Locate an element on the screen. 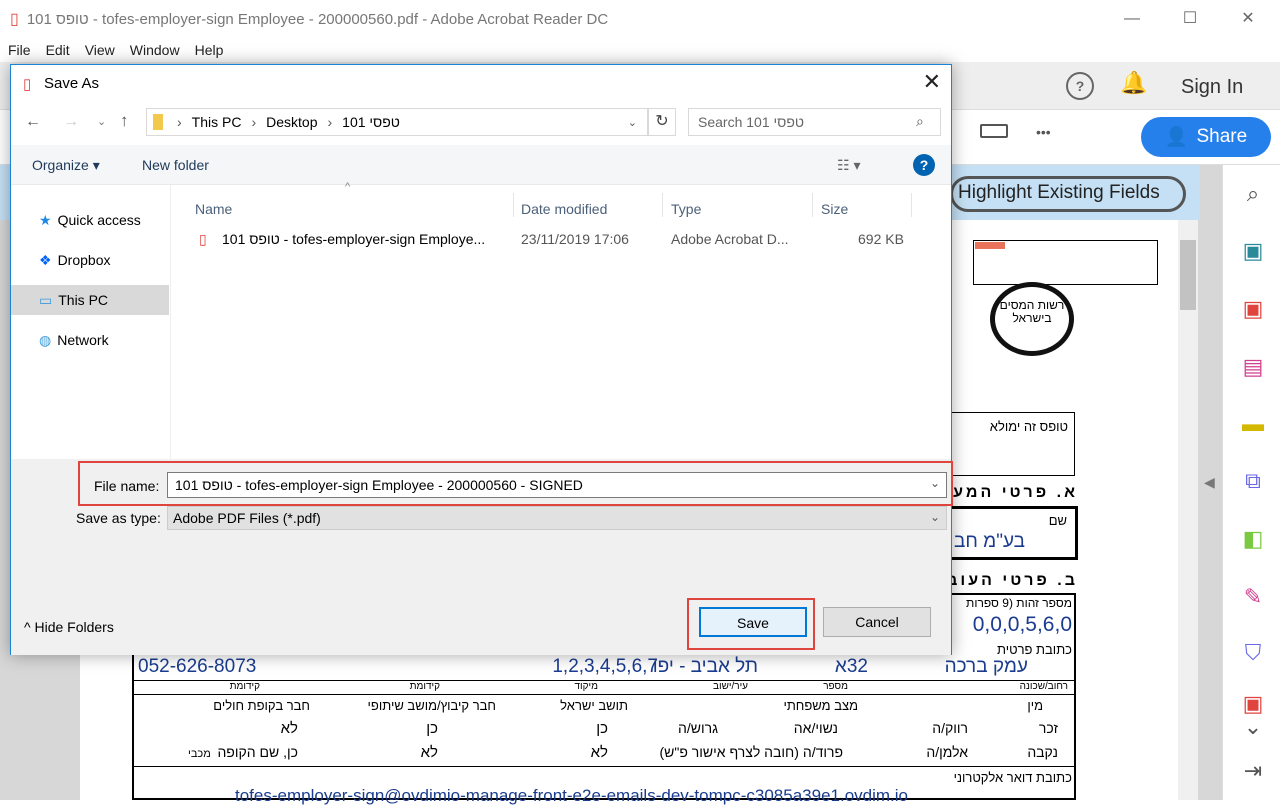  highlight-fields-button: Highlight Existing Fields is located at coordinates (1068, 194).